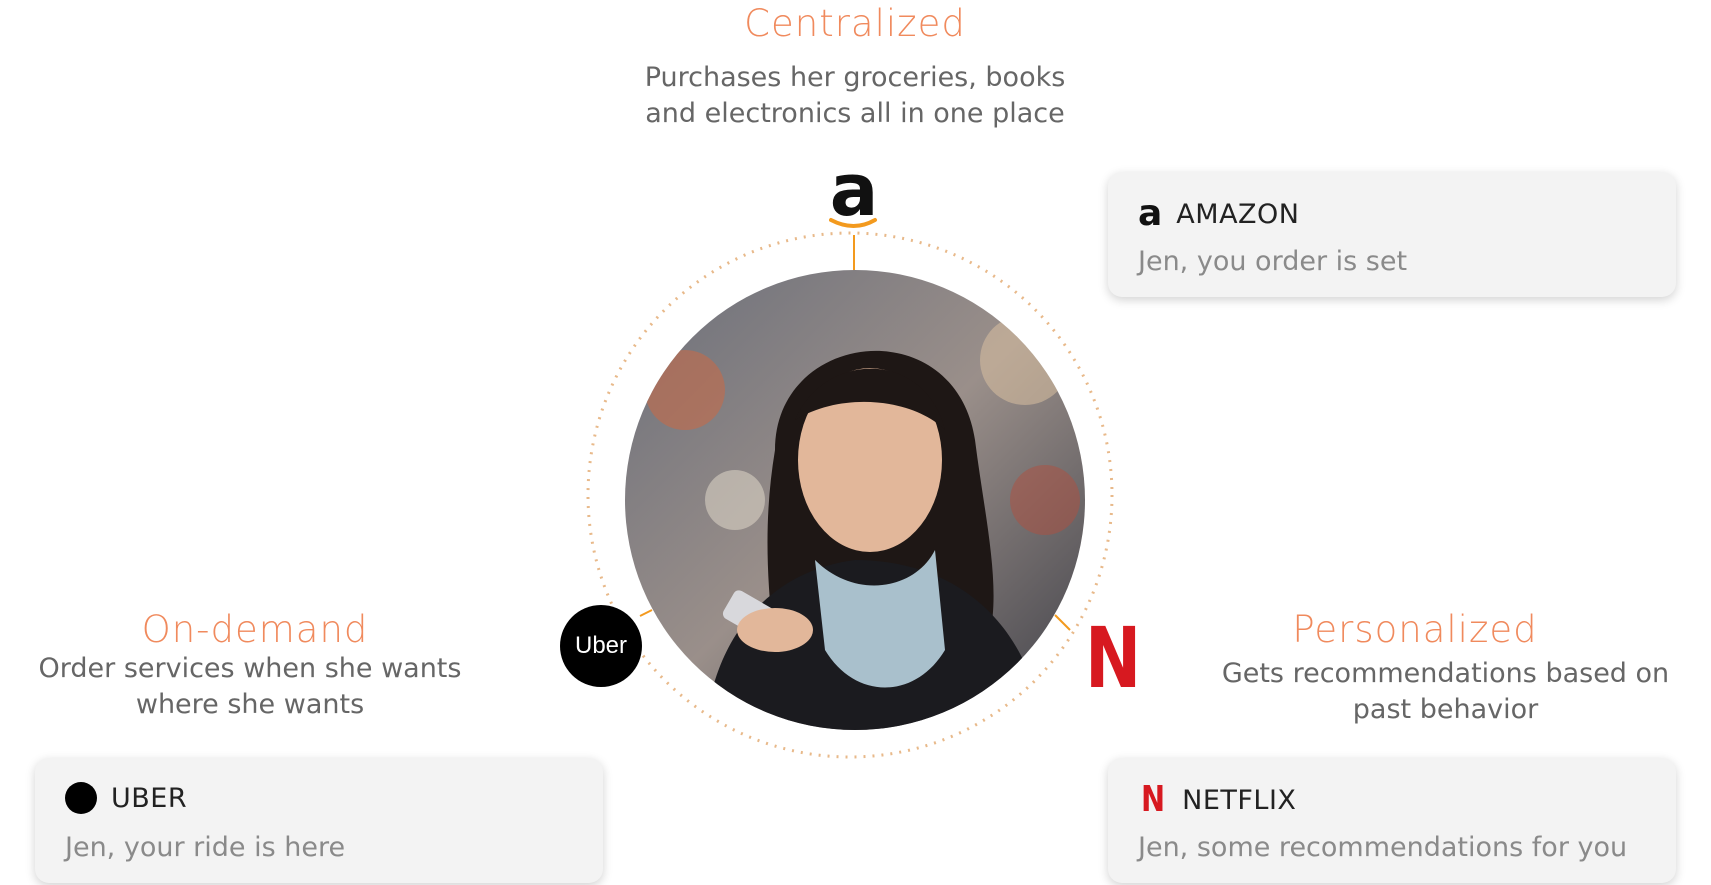 This screenshot has width=1711, height=885. What do you see at coordinates (319, 820) in the screenshot?
I see `uber-notification-card: UBER Jen, your ride is here` at bounding box center [319, 820].